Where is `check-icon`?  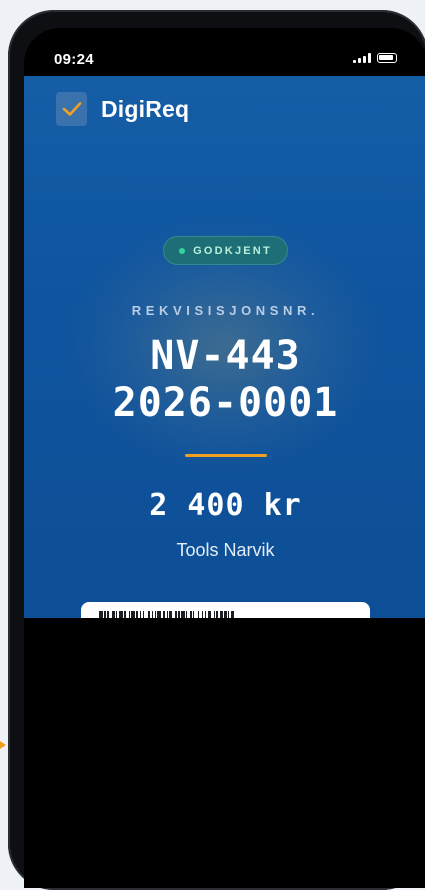 check-icon is located at coordinates (71, 109).